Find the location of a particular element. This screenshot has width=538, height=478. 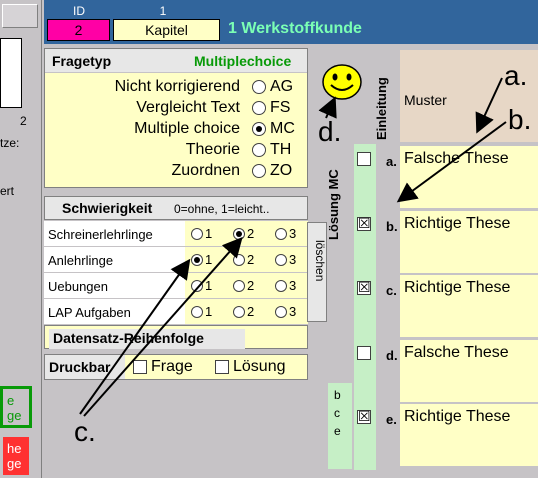

datensatz-reihenfolge-field: Datensatz-Reihenfolge is located at coordinates (176, 337).